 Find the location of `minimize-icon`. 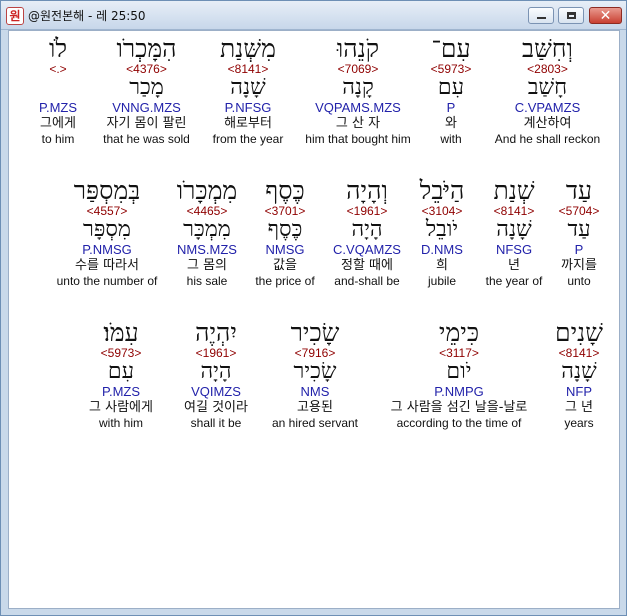

minimize-icon is located at coordinates (541, 18).